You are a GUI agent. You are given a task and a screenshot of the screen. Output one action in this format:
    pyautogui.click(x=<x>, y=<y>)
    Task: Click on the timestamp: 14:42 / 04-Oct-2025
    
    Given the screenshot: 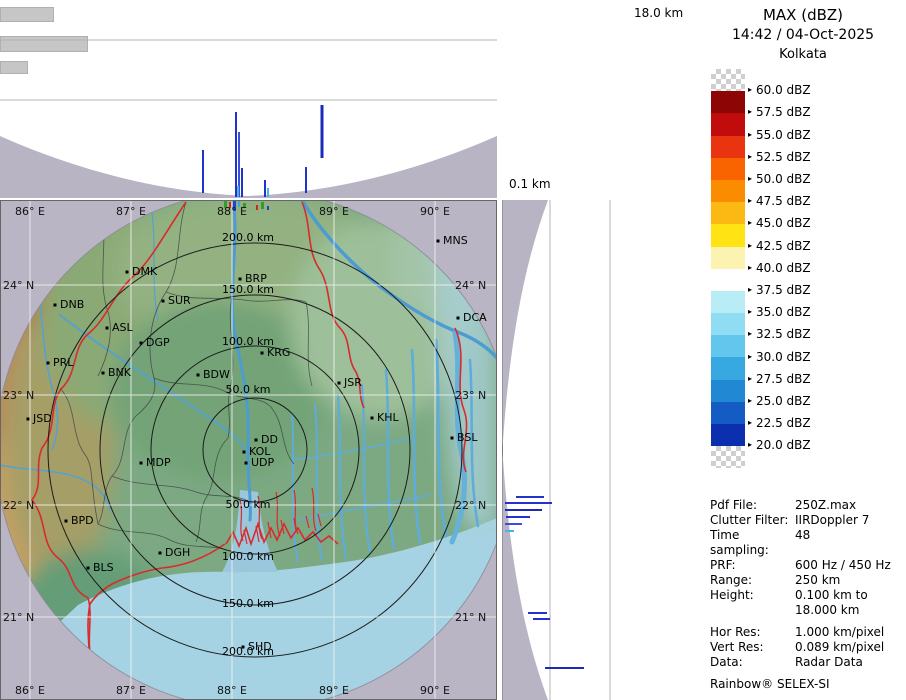 What is the action you would take?
    pyautogui.click(x=803, y=35)
    